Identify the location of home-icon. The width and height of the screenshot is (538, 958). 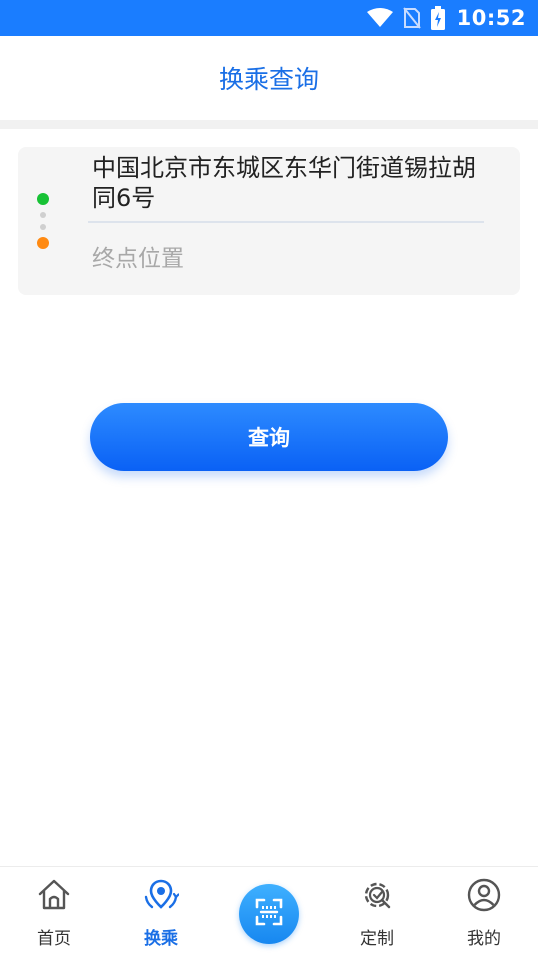
(54, 895).